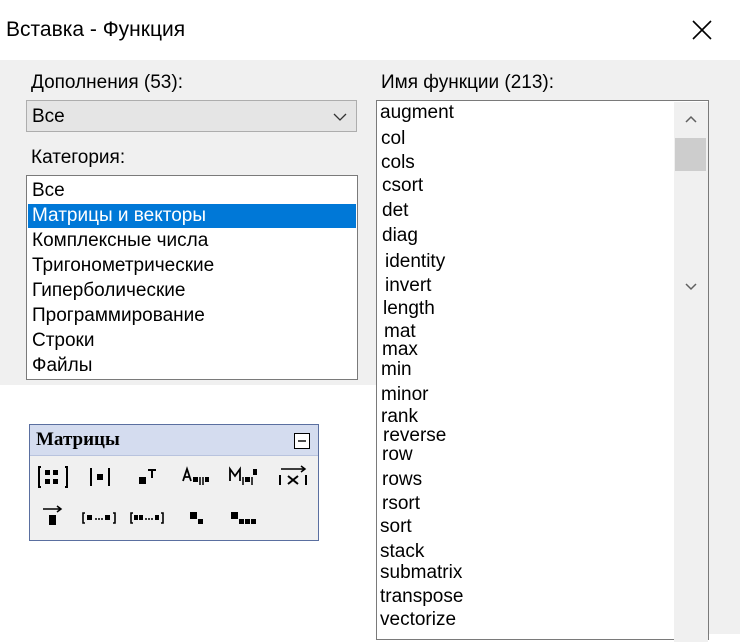 Image resolution: width=740 pixels, height=642 pixels. What do you see at coordinates (400, 236) in the screenshot?
I see `function-item: diag` at bounding box center [400, 236].